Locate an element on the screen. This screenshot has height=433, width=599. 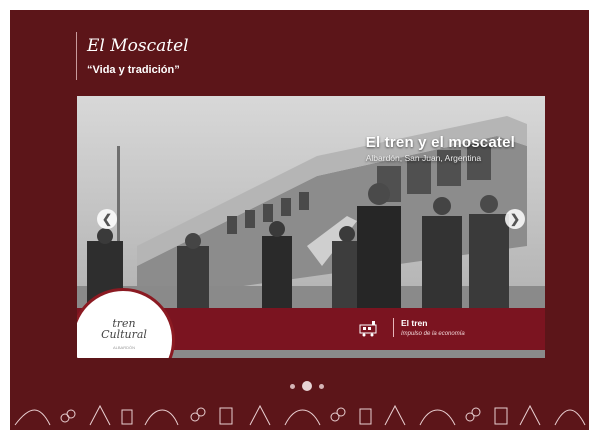
grape-vine-decoration is located at coordinates (300, 415).